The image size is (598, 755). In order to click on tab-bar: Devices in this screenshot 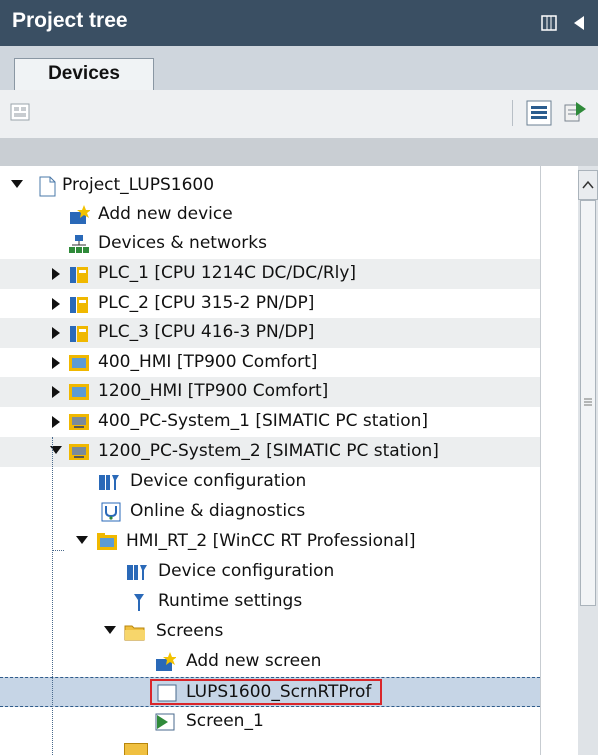, I will do `click(299, 69)`.